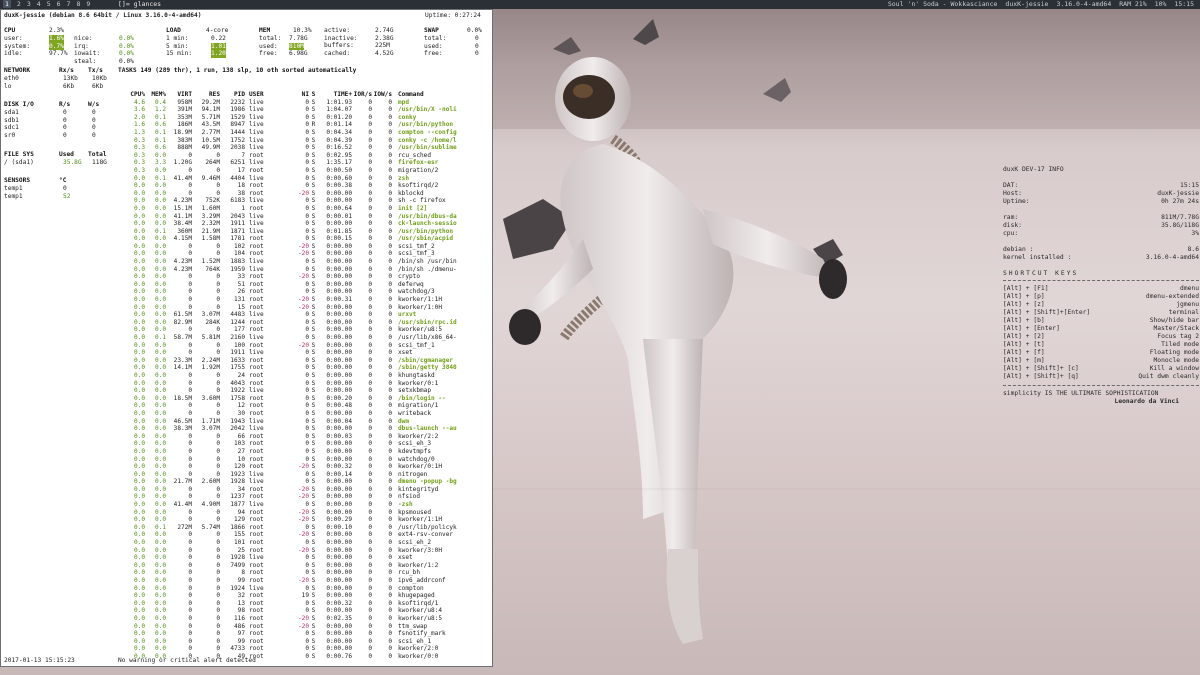 The height and width of the screenshot is (675, 1200). Describe the element at coordinates (303, 634) in the screenshot. I see `process-row: 0.0 0.0 0 0 97 root 0 S 0:00.00 0 0 fsnotify_mark` at that location.